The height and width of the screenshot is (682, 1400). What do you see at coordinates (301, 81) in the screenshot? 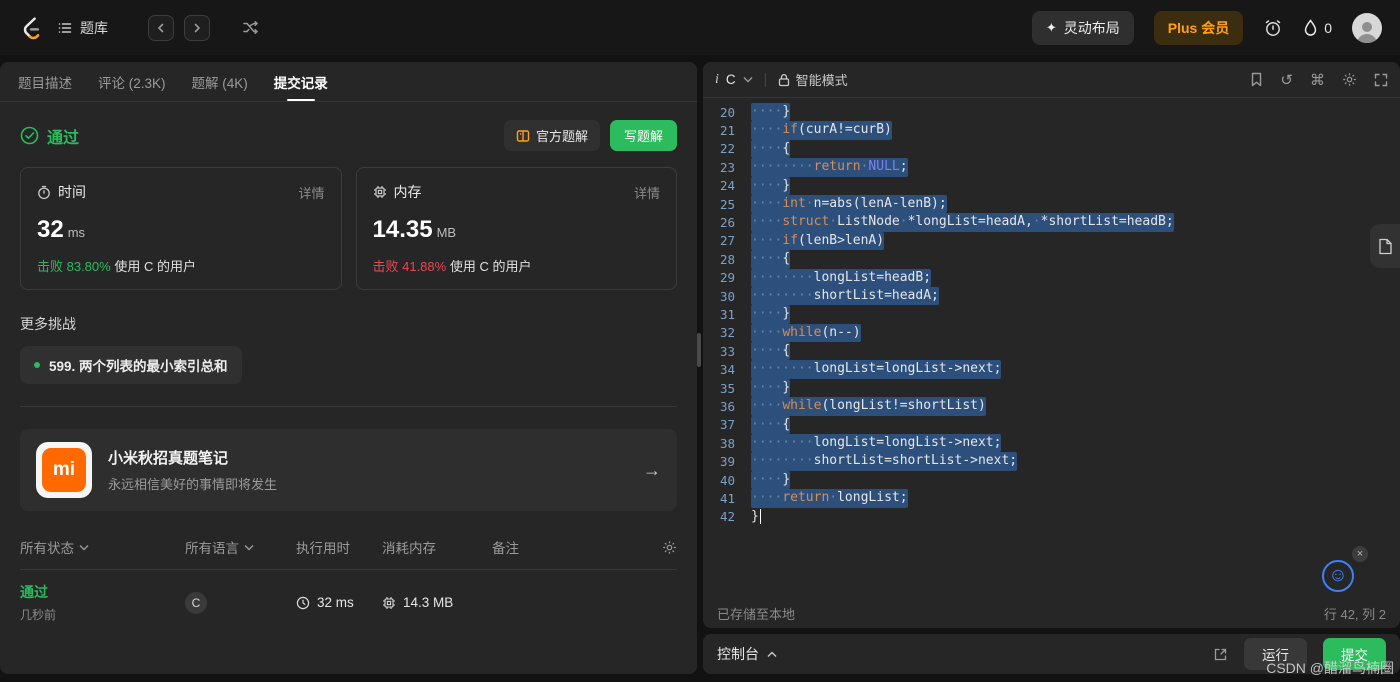
I see `tab-submissions: 提交记录` at bounding box center [301, 81].